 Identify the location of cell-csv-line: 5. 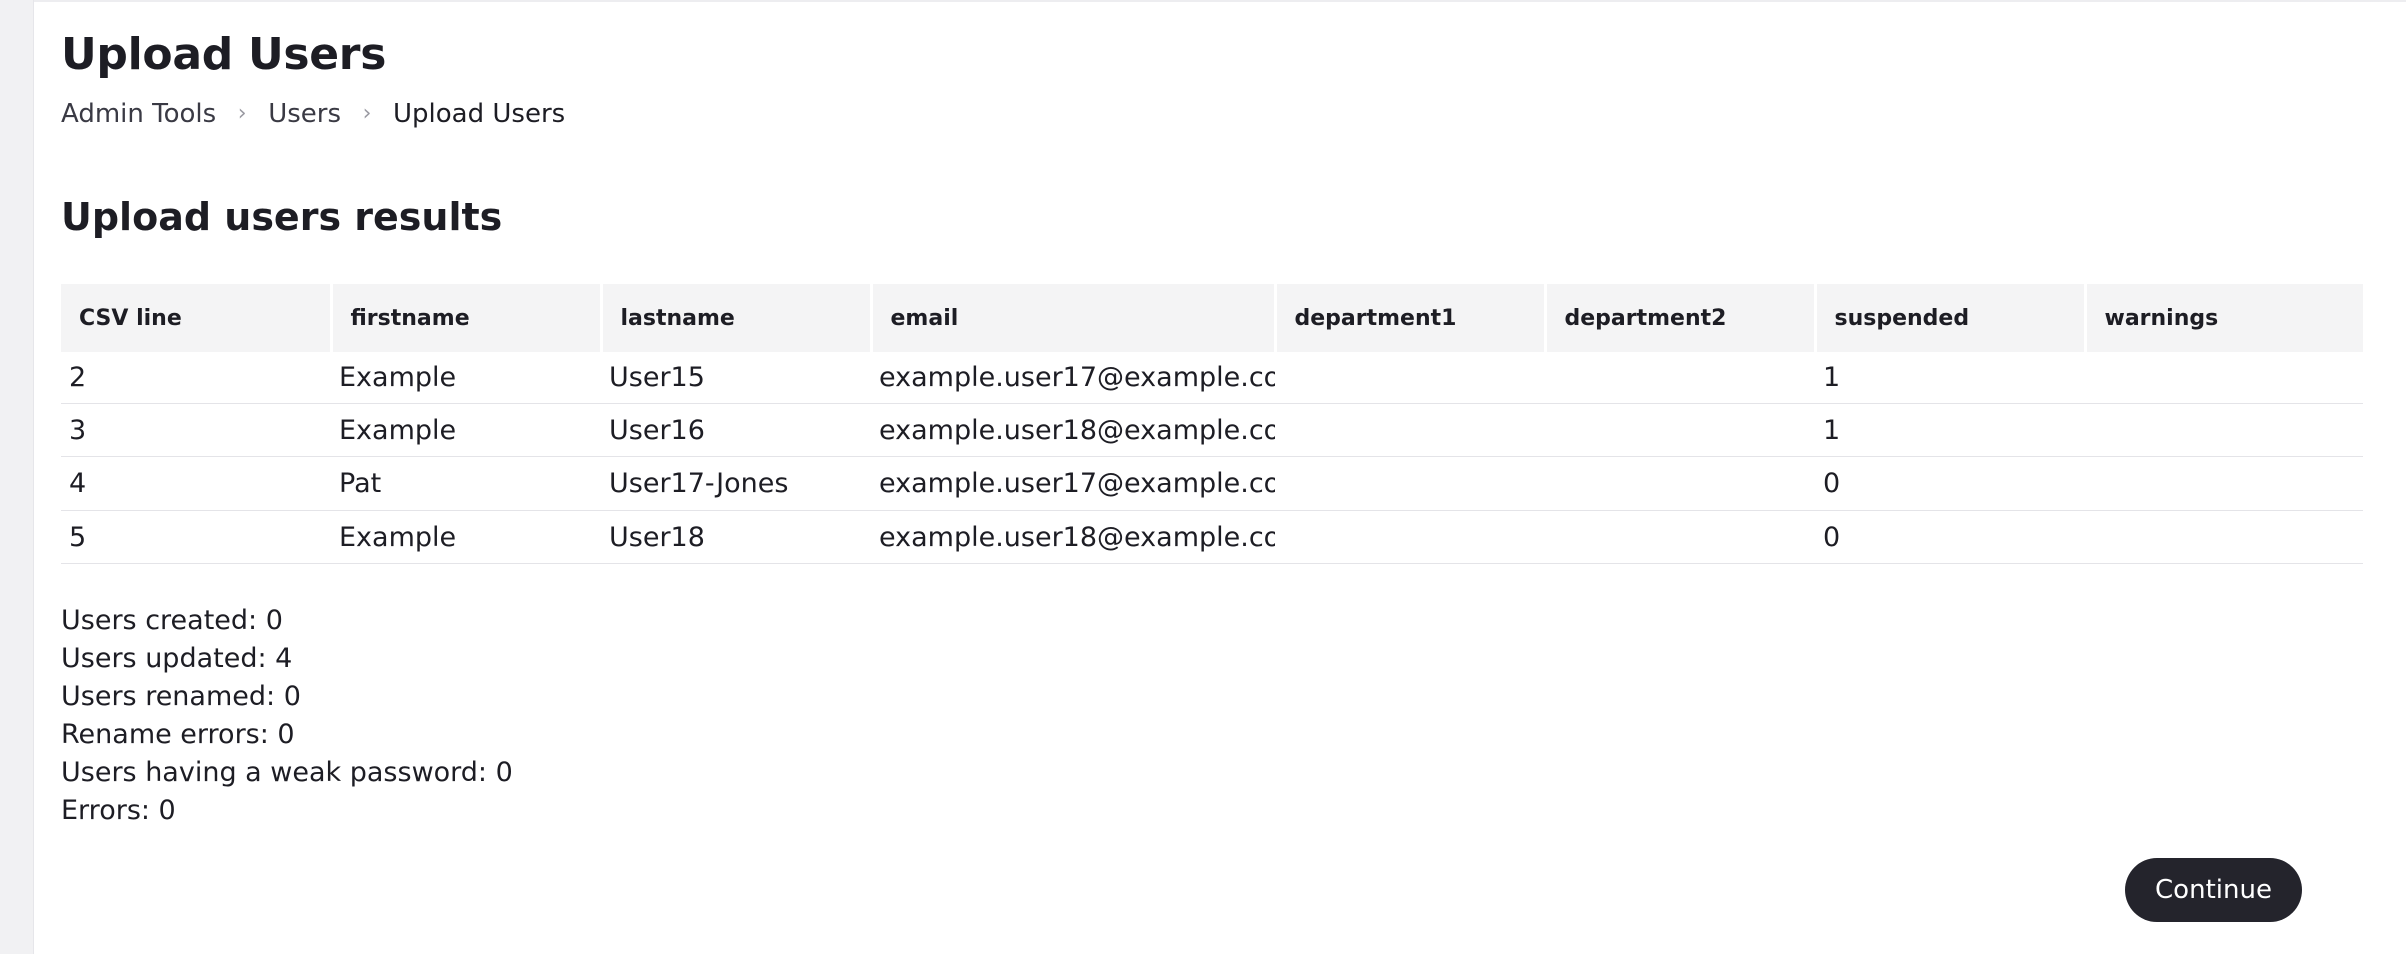
(196, 537).